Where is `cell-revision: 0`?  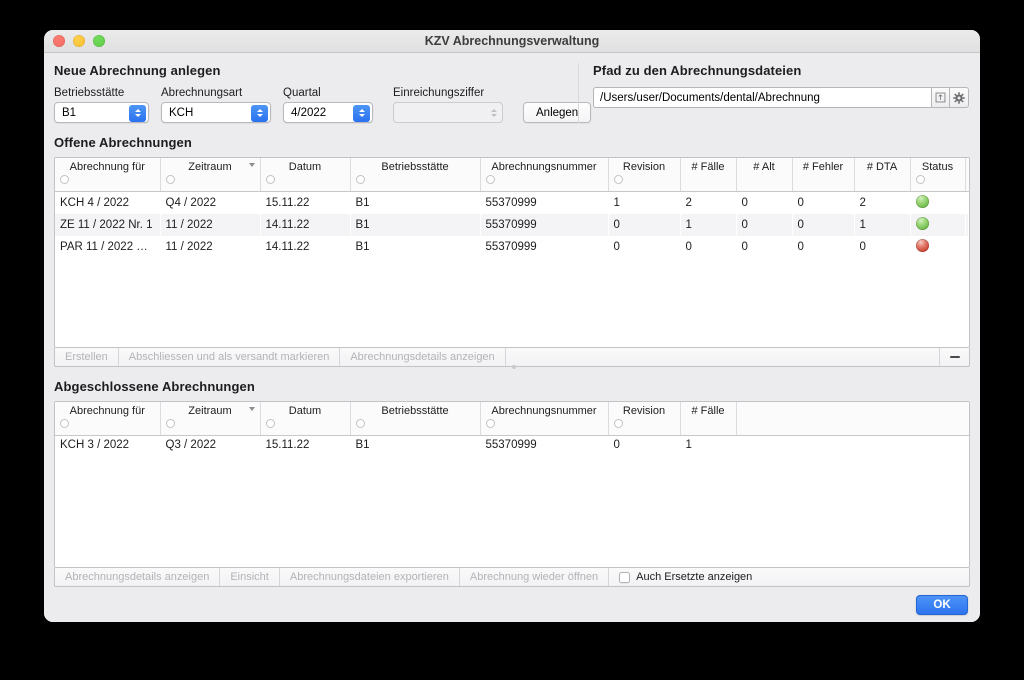
cell-revision: 0 is located at coordinates (644, 225).